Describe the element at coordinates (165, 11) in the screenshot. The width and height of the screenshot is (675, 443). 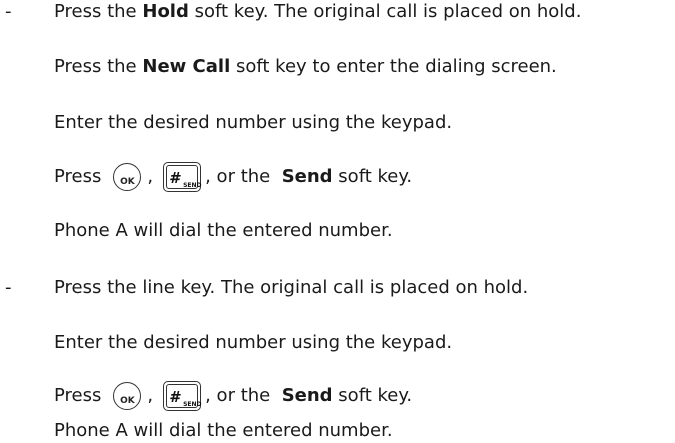
I see `hold-key-label: Hold` at that location.